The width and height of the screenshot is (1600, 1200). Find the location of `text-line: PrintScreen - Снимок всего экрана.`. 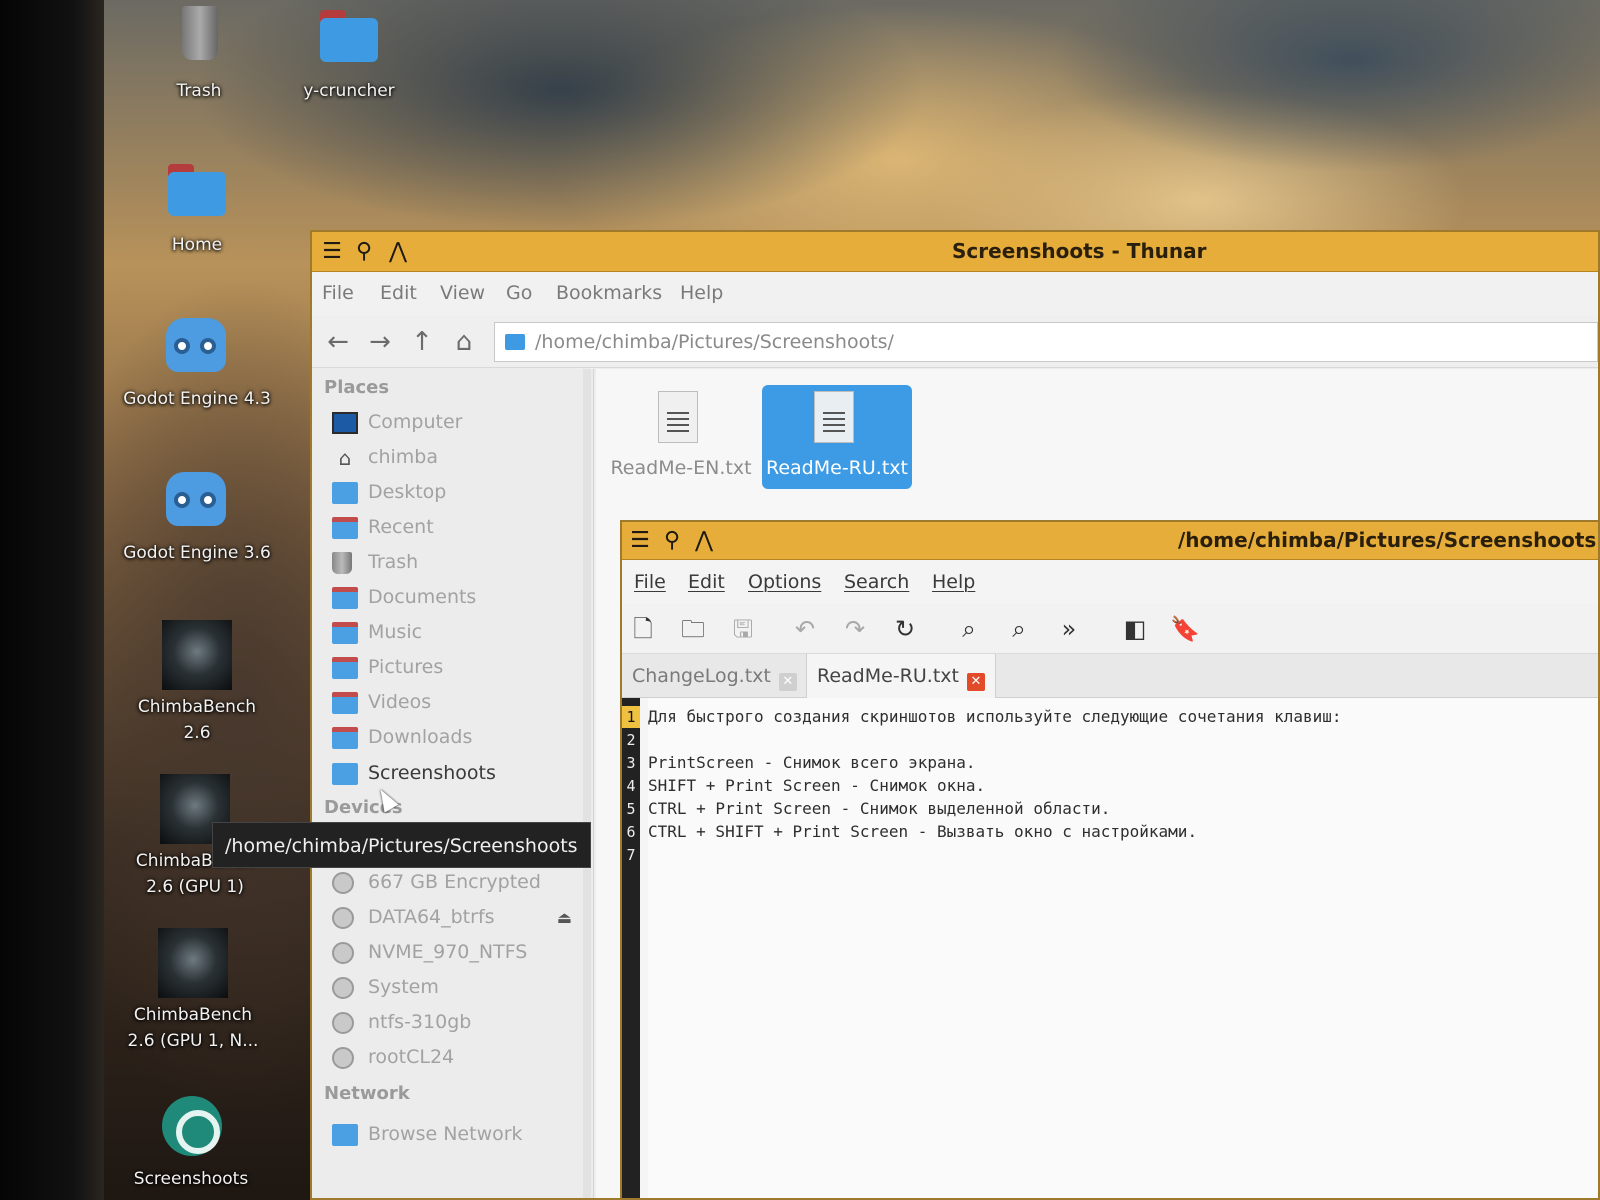

text-line: PrintScreen - Снимок всего экрана. is located at coordinates (812, 762).